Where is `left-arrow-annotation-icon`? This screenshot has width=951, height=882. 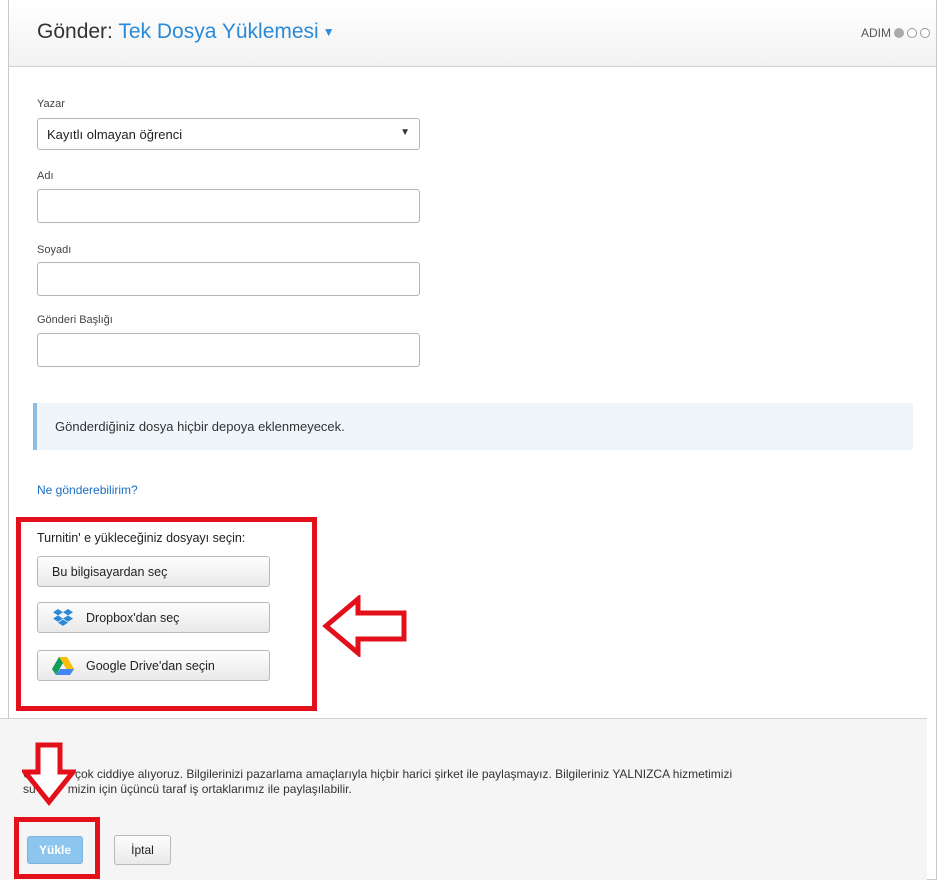
left-arrow-annotation-icon is located at coordinates (364, 626).